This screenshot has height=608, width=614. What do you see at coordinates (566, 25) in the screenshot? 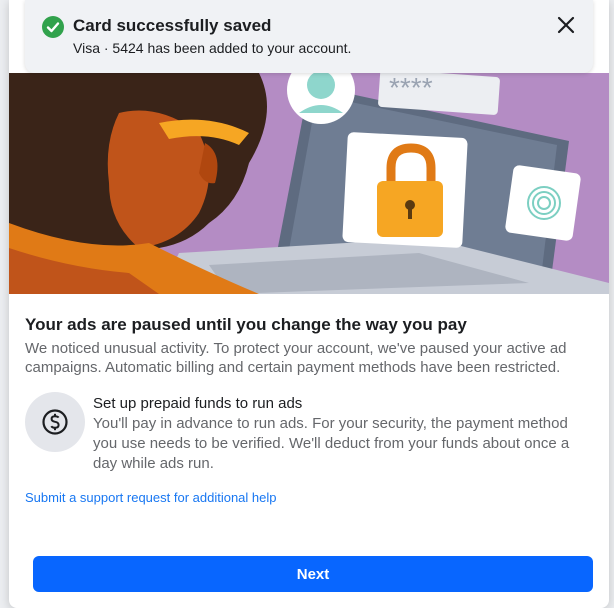
I see `close-icon` at bounding box center [566, 25].